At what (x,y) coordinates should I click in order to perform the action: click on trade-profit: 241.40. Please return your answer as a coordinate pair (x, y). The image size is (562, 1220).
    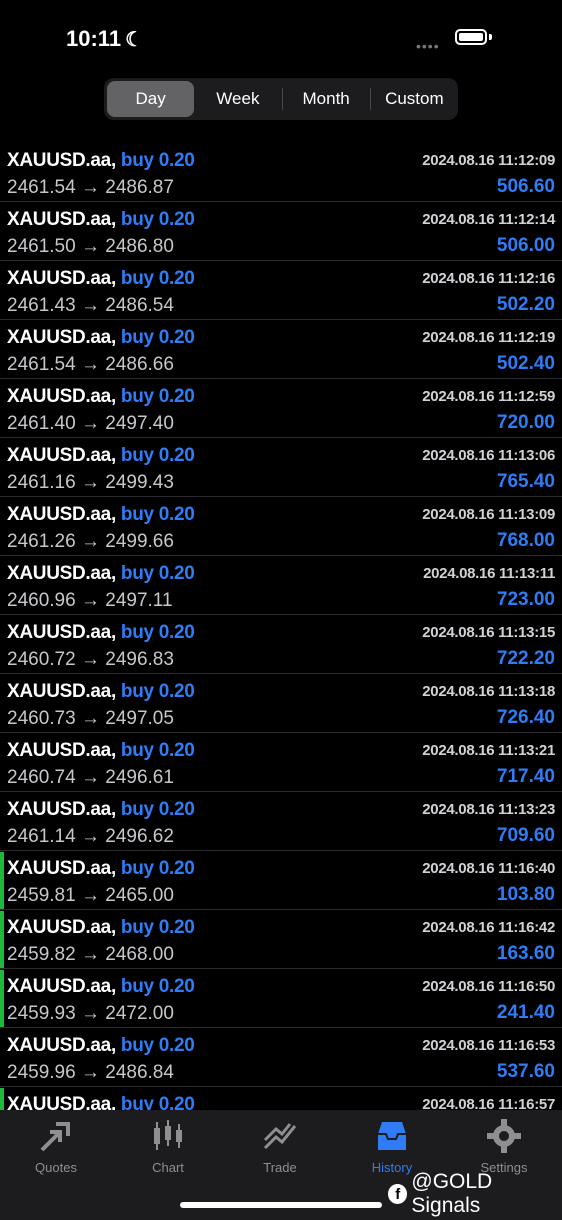
    Looking at the image, I should click on (525, 1012).